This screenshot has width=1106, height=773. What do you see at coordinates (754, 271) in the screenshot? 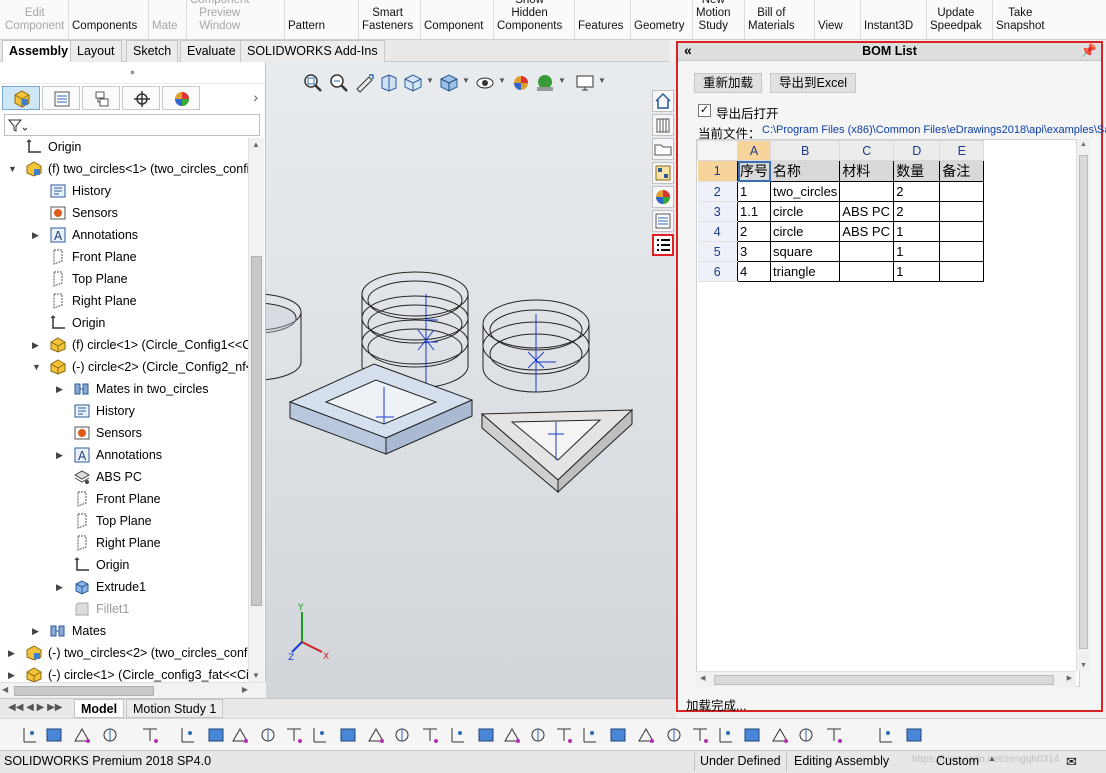
I see `bom-cell: 4` at bounding box center [754, 271].